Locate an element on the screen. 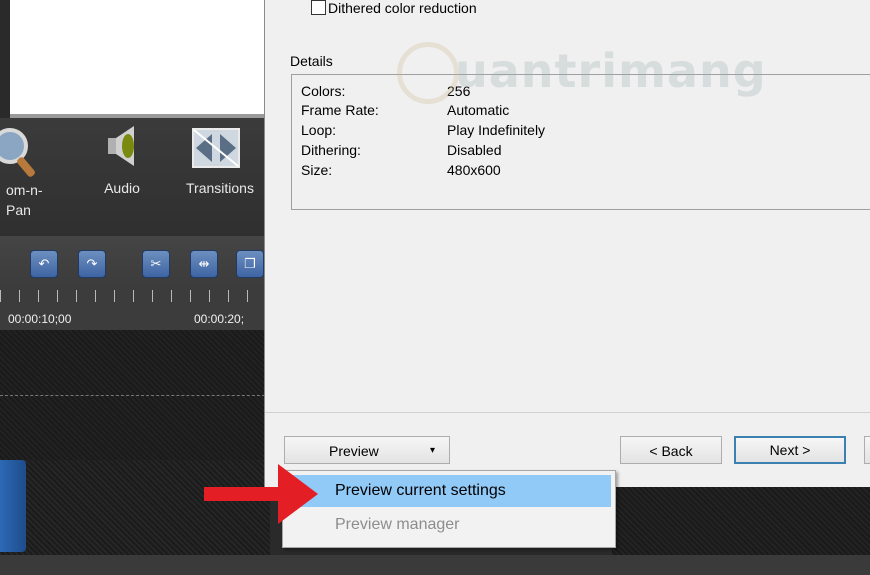 Image resolution: width=870 pixels, height=575 pixels. copy-icon: ❐ is located at coordinates (250, 263).